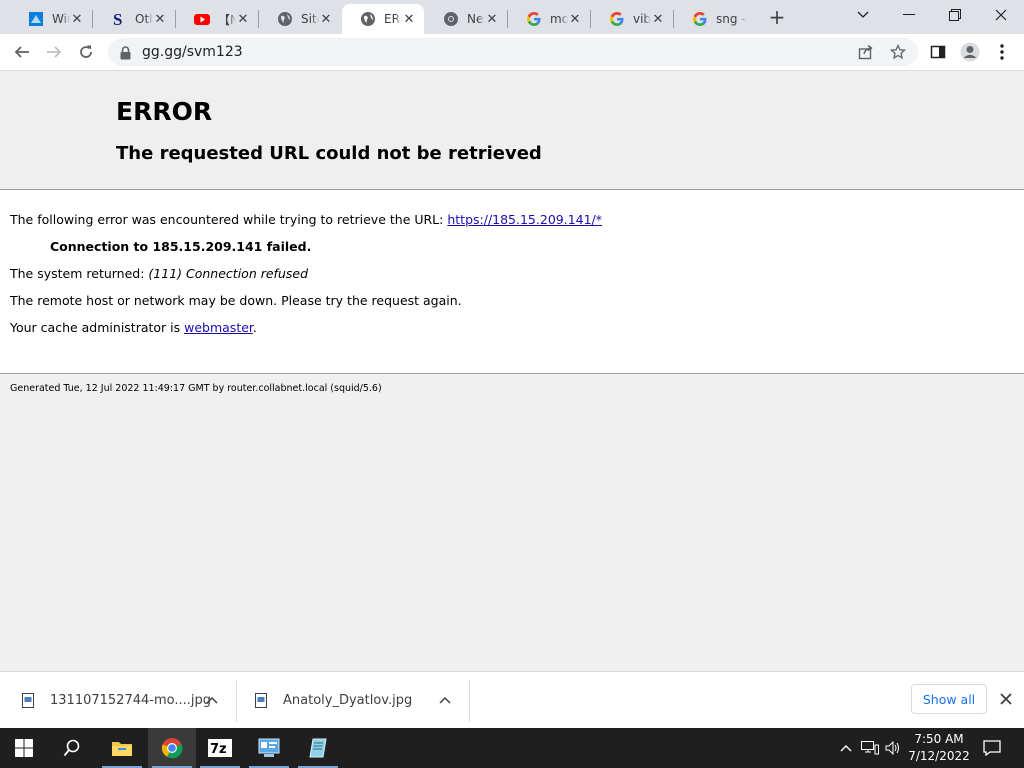 This screenshot has width=1024, height=768. What do you see at coordinates (863, 15) in the screenshot?
I see `tab-search-button` at bounding box center [863, 15].